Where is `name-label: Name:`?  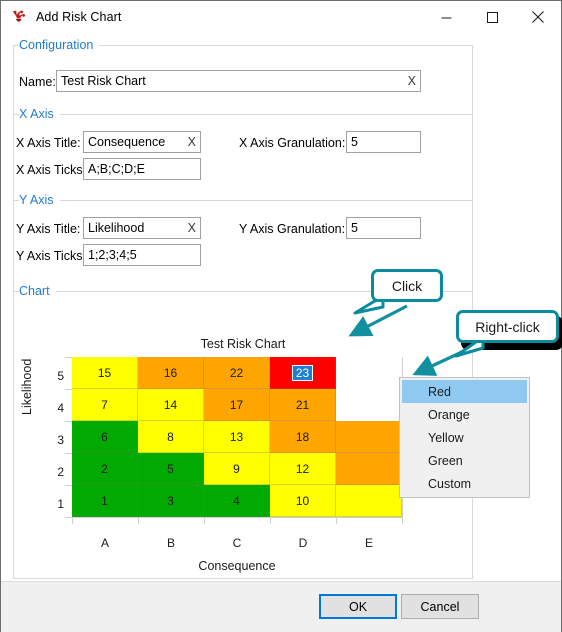
name-label: Name: is located at coordinates (37, 82).